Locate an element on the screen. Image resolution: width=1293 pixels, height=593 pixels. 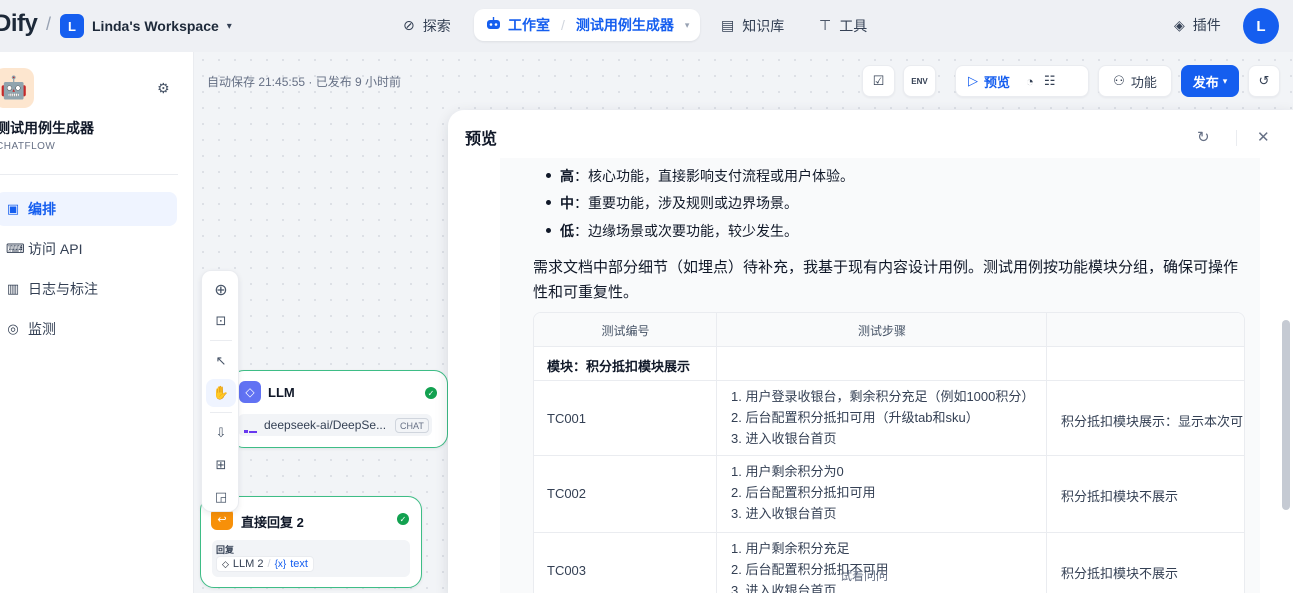
workspace-badge: L is located at coordinates (72, 26).